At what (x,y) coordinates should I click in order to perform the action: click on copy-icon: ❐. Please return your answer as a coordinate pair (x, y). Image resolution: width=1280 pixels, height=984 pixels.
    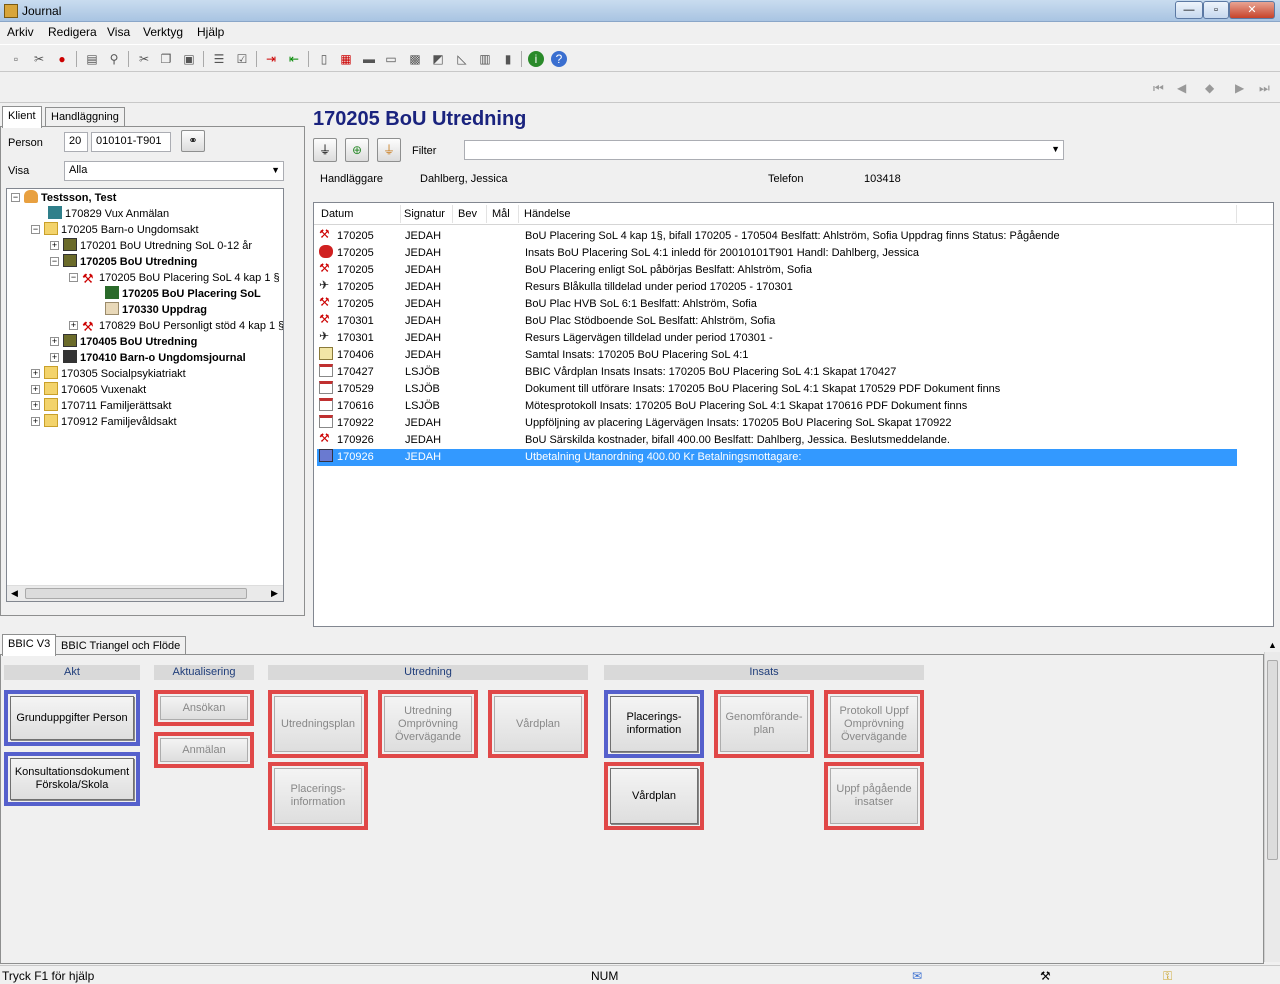
    Looking at the image, I should click on (166, 59).